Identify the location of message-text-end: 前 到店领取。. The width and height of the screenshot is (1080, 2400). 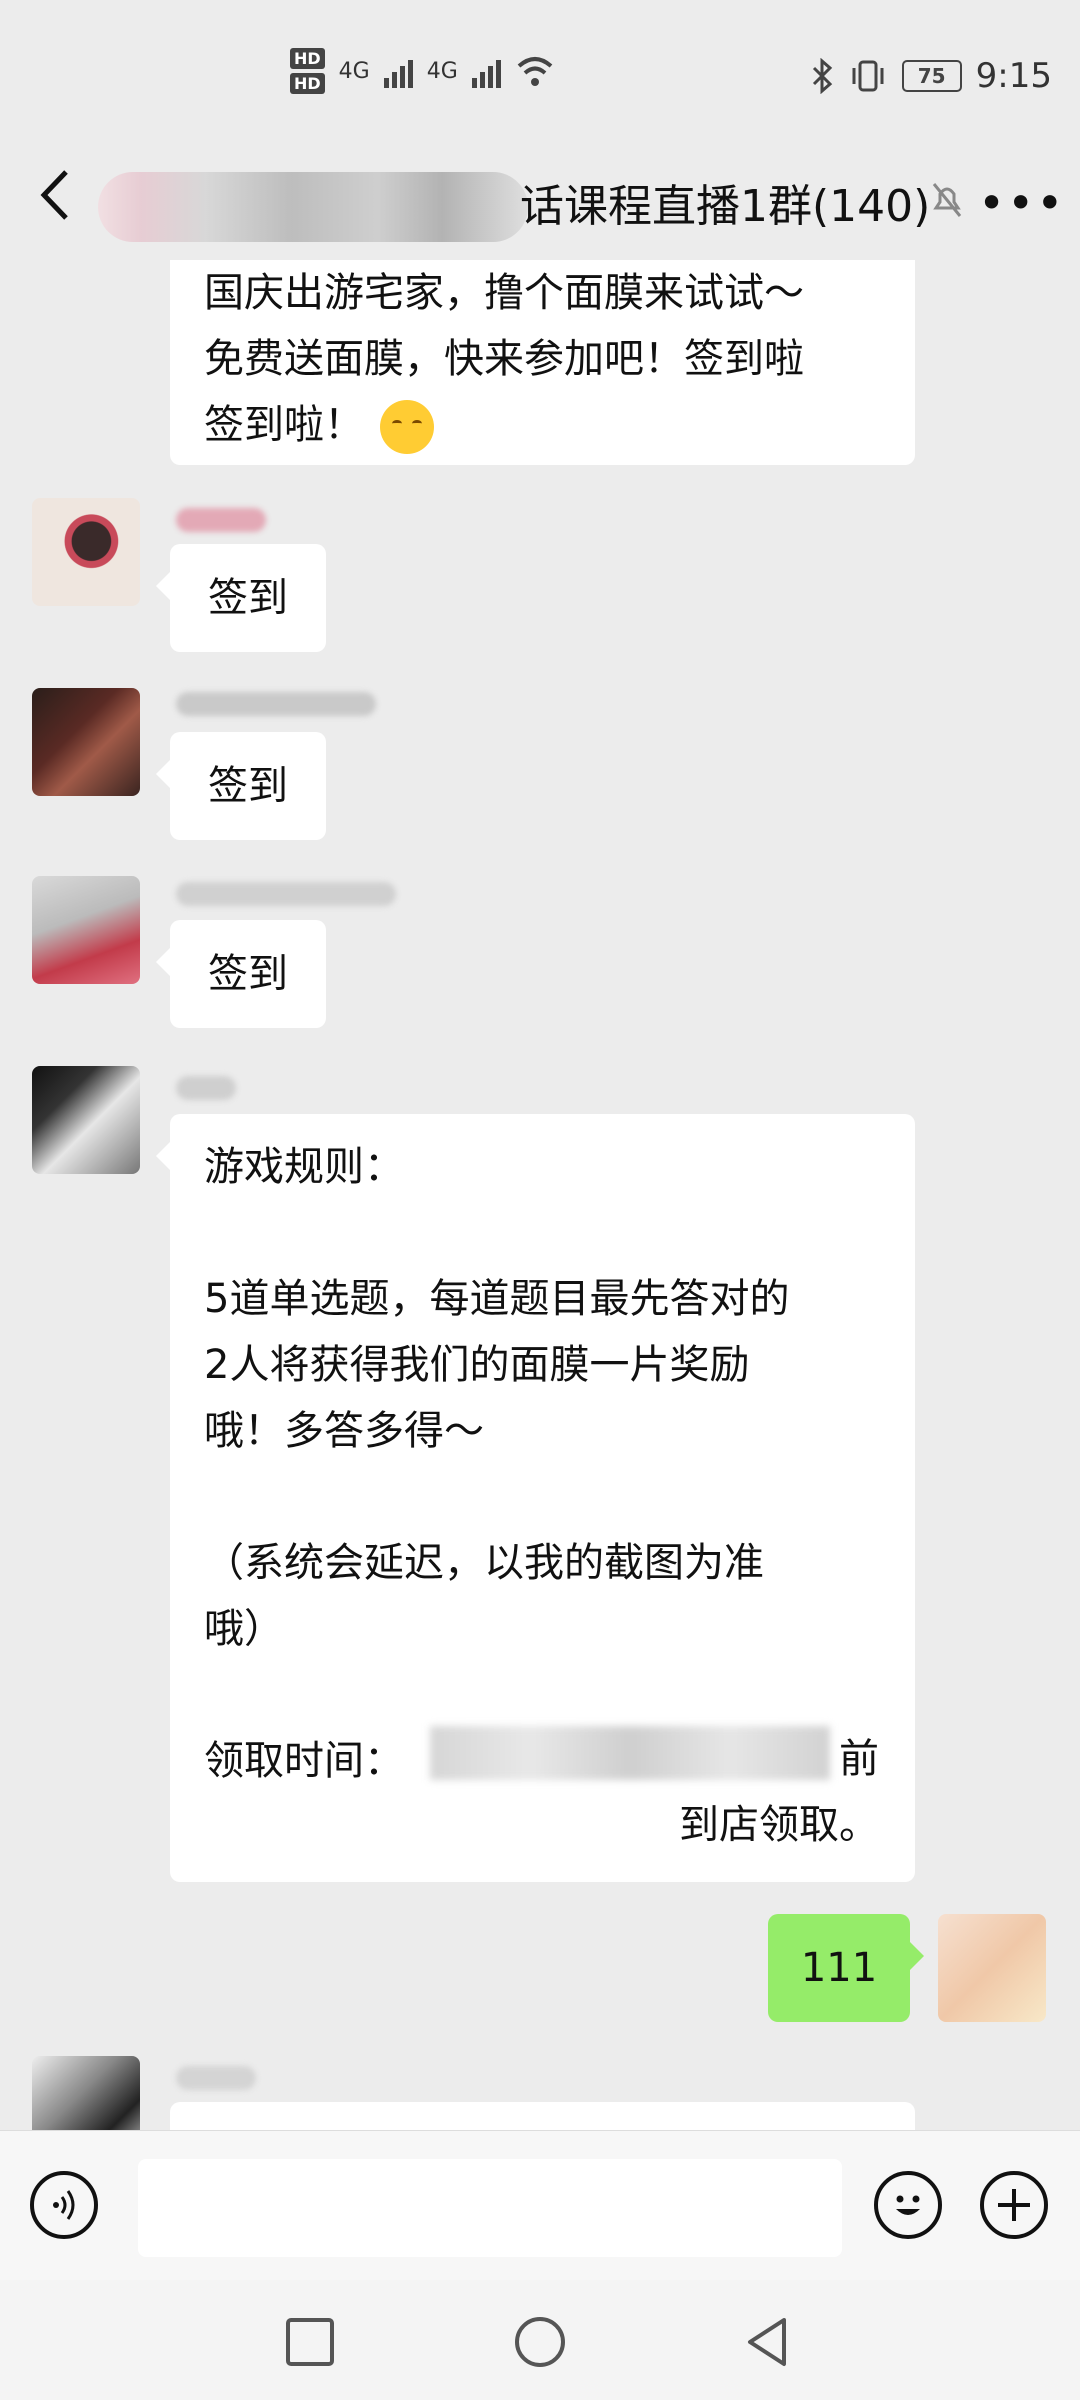
(779, 1792).